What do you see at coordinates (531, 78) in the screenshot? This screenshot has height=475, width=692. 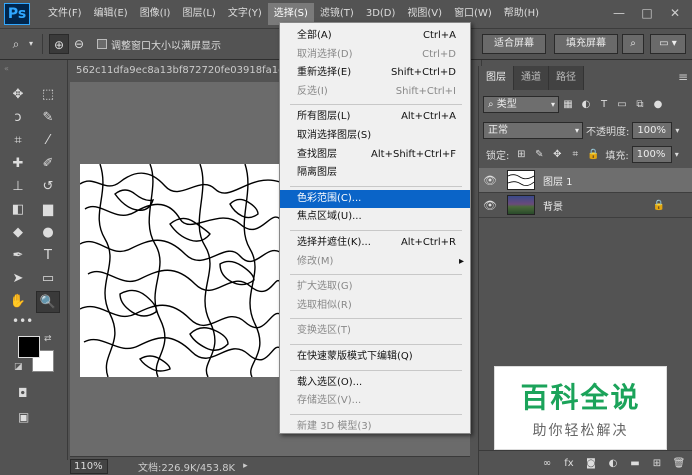 I see `panel-tab: 通道` at bounding box center [531, 78].